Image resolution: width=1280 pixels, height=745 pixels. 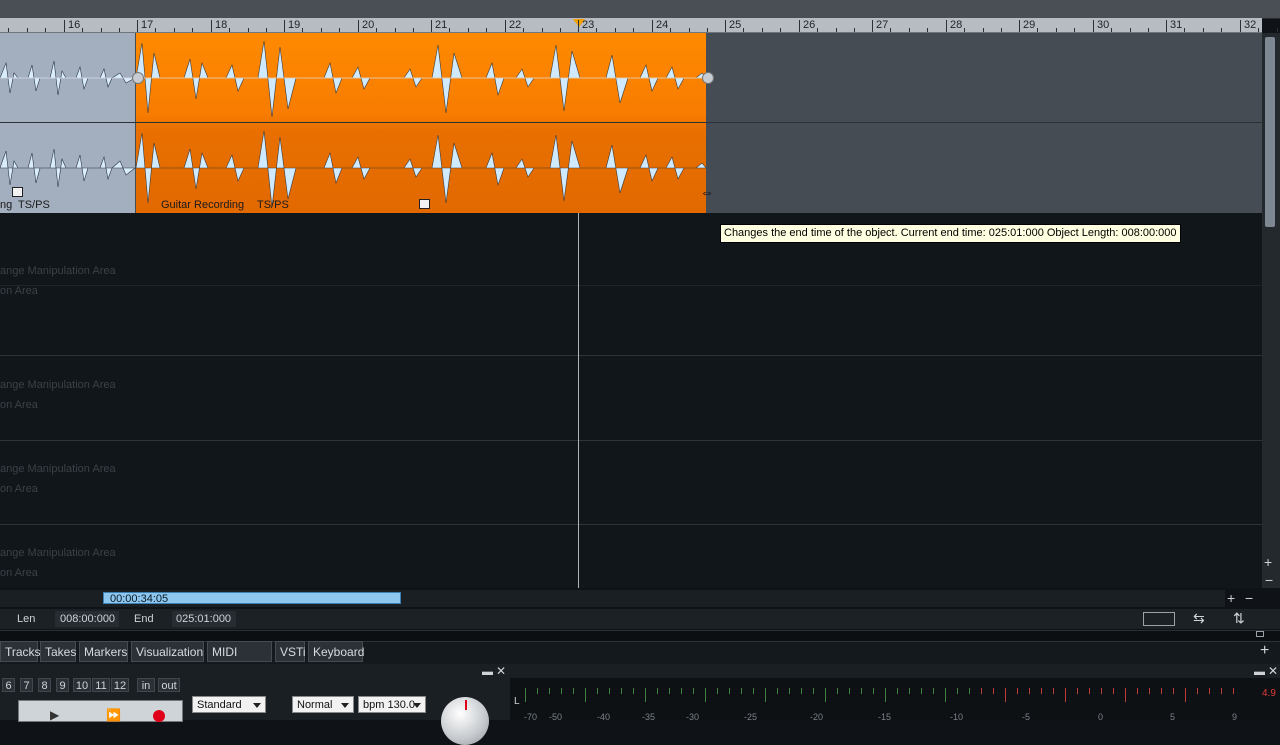 I want to click on vertical-scroll-thumb, so click(x=1270, y=132).